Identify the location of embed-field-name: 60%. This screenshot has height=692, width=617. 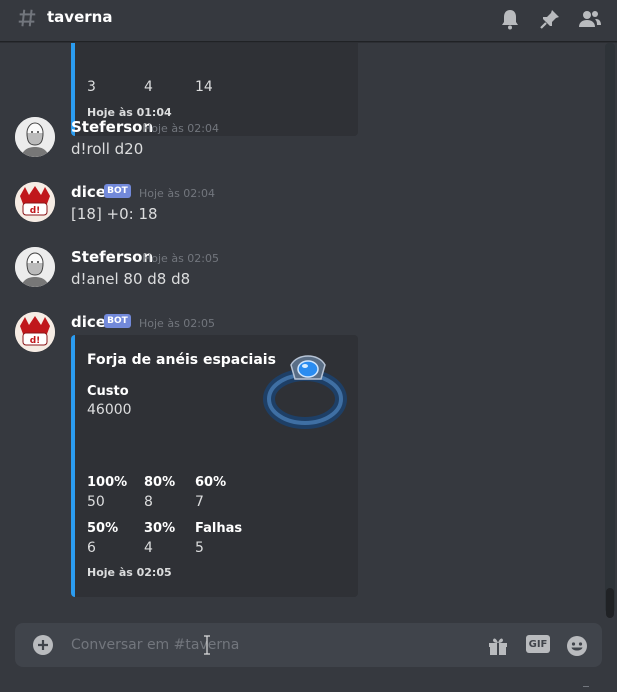
(211, 482).